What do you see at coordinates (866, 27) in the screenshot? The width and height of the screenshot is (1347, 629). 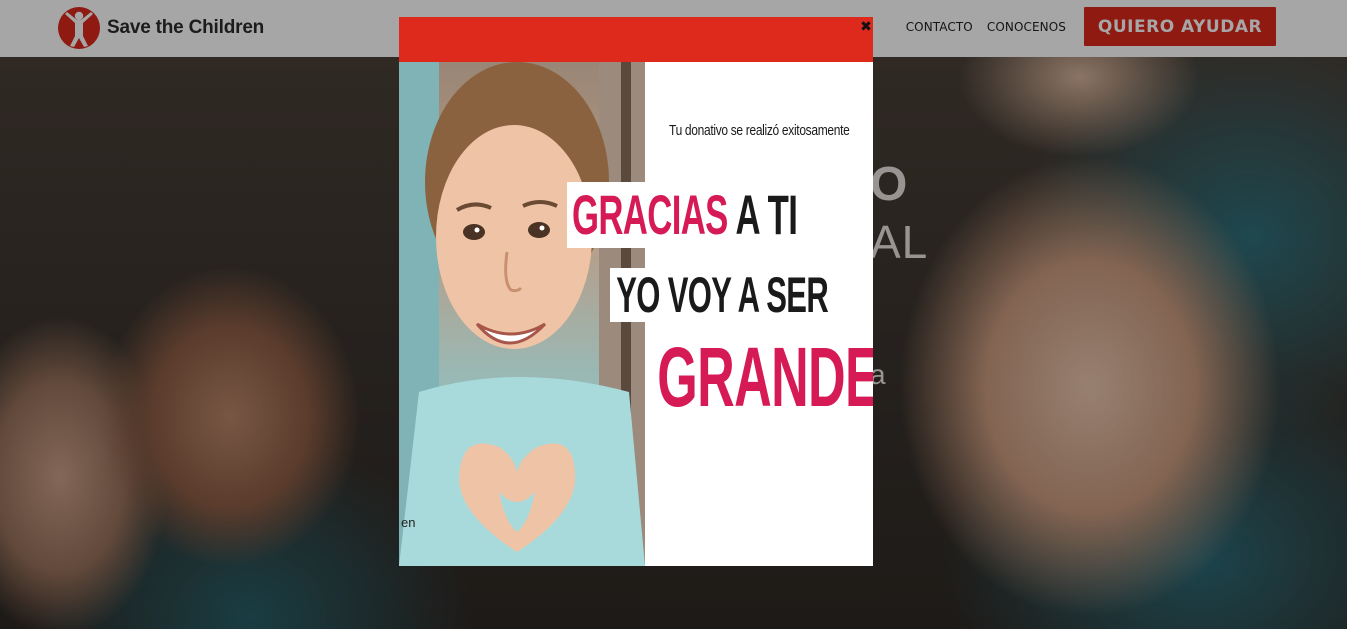 I see `close-icon: ✖` at bounding box center [866, 27].